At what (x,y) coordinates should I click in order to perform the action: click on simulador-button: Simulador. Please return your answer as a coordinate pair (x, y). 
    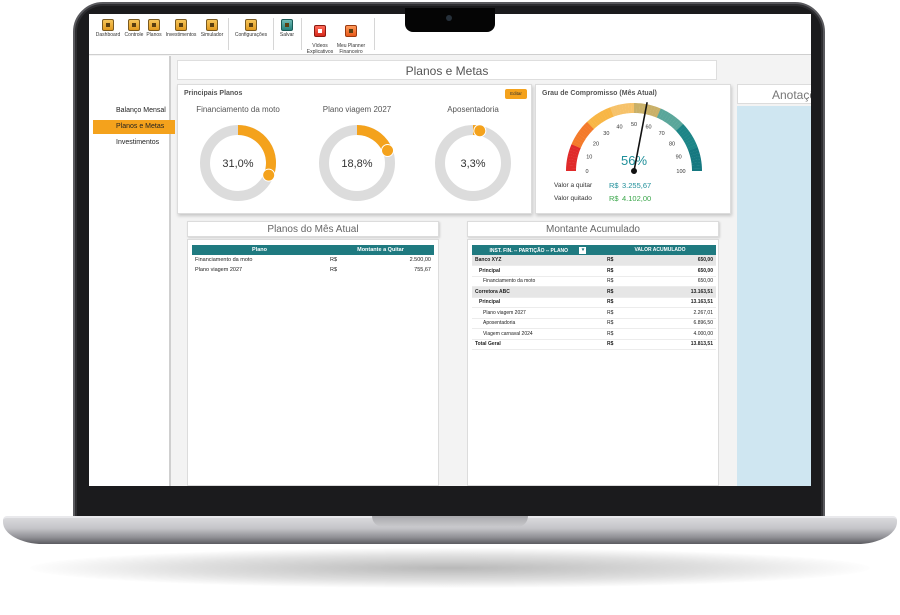
    Looking at the image, I should click on (212, 29).